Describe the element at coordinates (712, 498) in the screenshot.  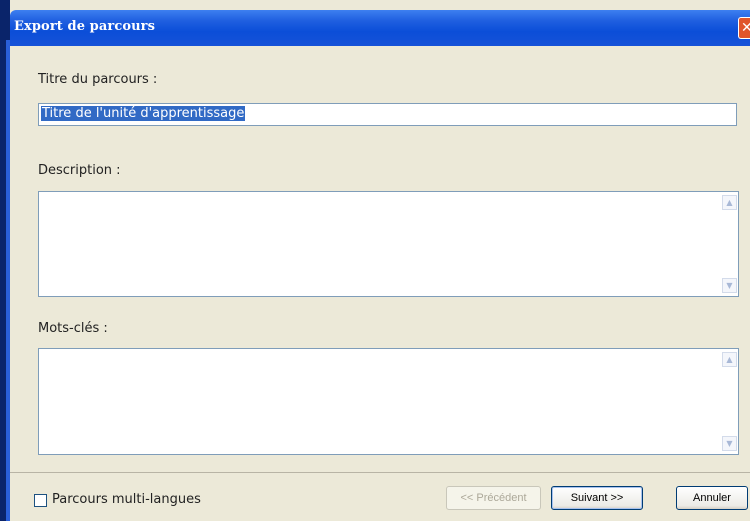
I see `cancel-button: Annuler` at that location.